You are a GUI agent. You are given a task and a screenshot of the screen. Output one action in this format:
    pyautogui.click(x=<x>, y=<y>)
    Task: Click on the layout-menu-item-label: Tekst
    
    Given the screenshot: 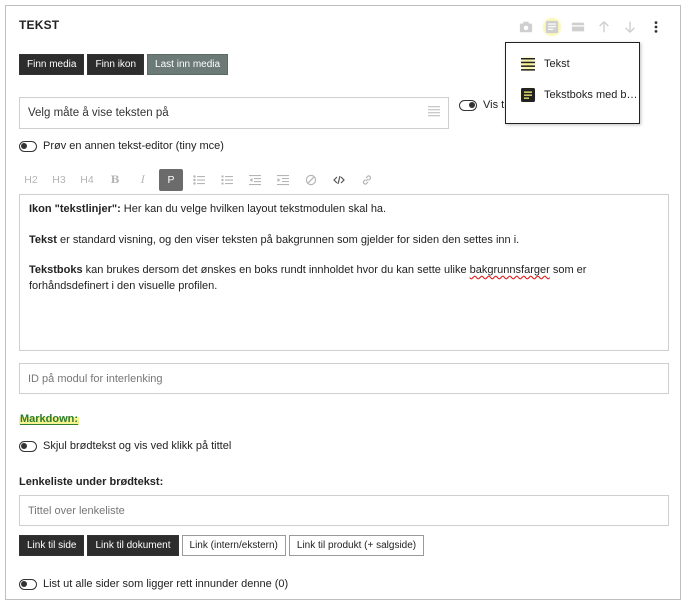 What is the action you would take?
    pyautogui.click(x=557, y=64)
    